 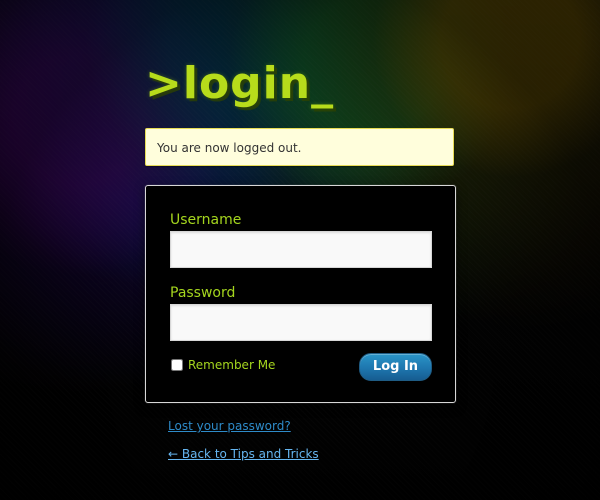 I want to click on password-label: Password, so click(x=203, y=293).